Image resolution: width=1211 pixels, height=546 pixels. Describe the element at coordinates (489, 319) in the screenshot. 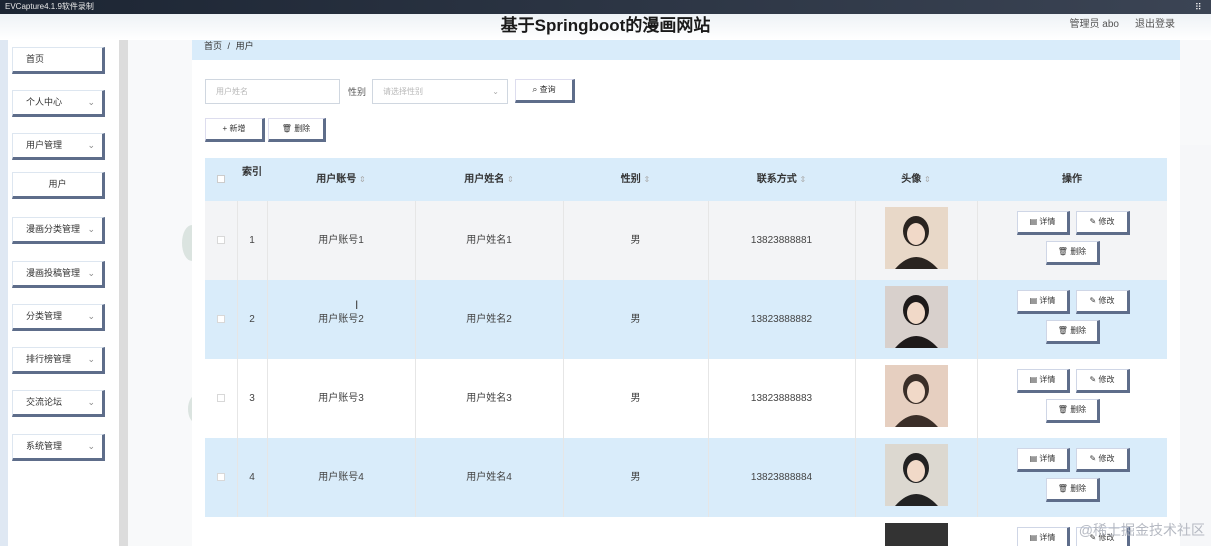

I see `cell-name: 用户姓名2` at that location.